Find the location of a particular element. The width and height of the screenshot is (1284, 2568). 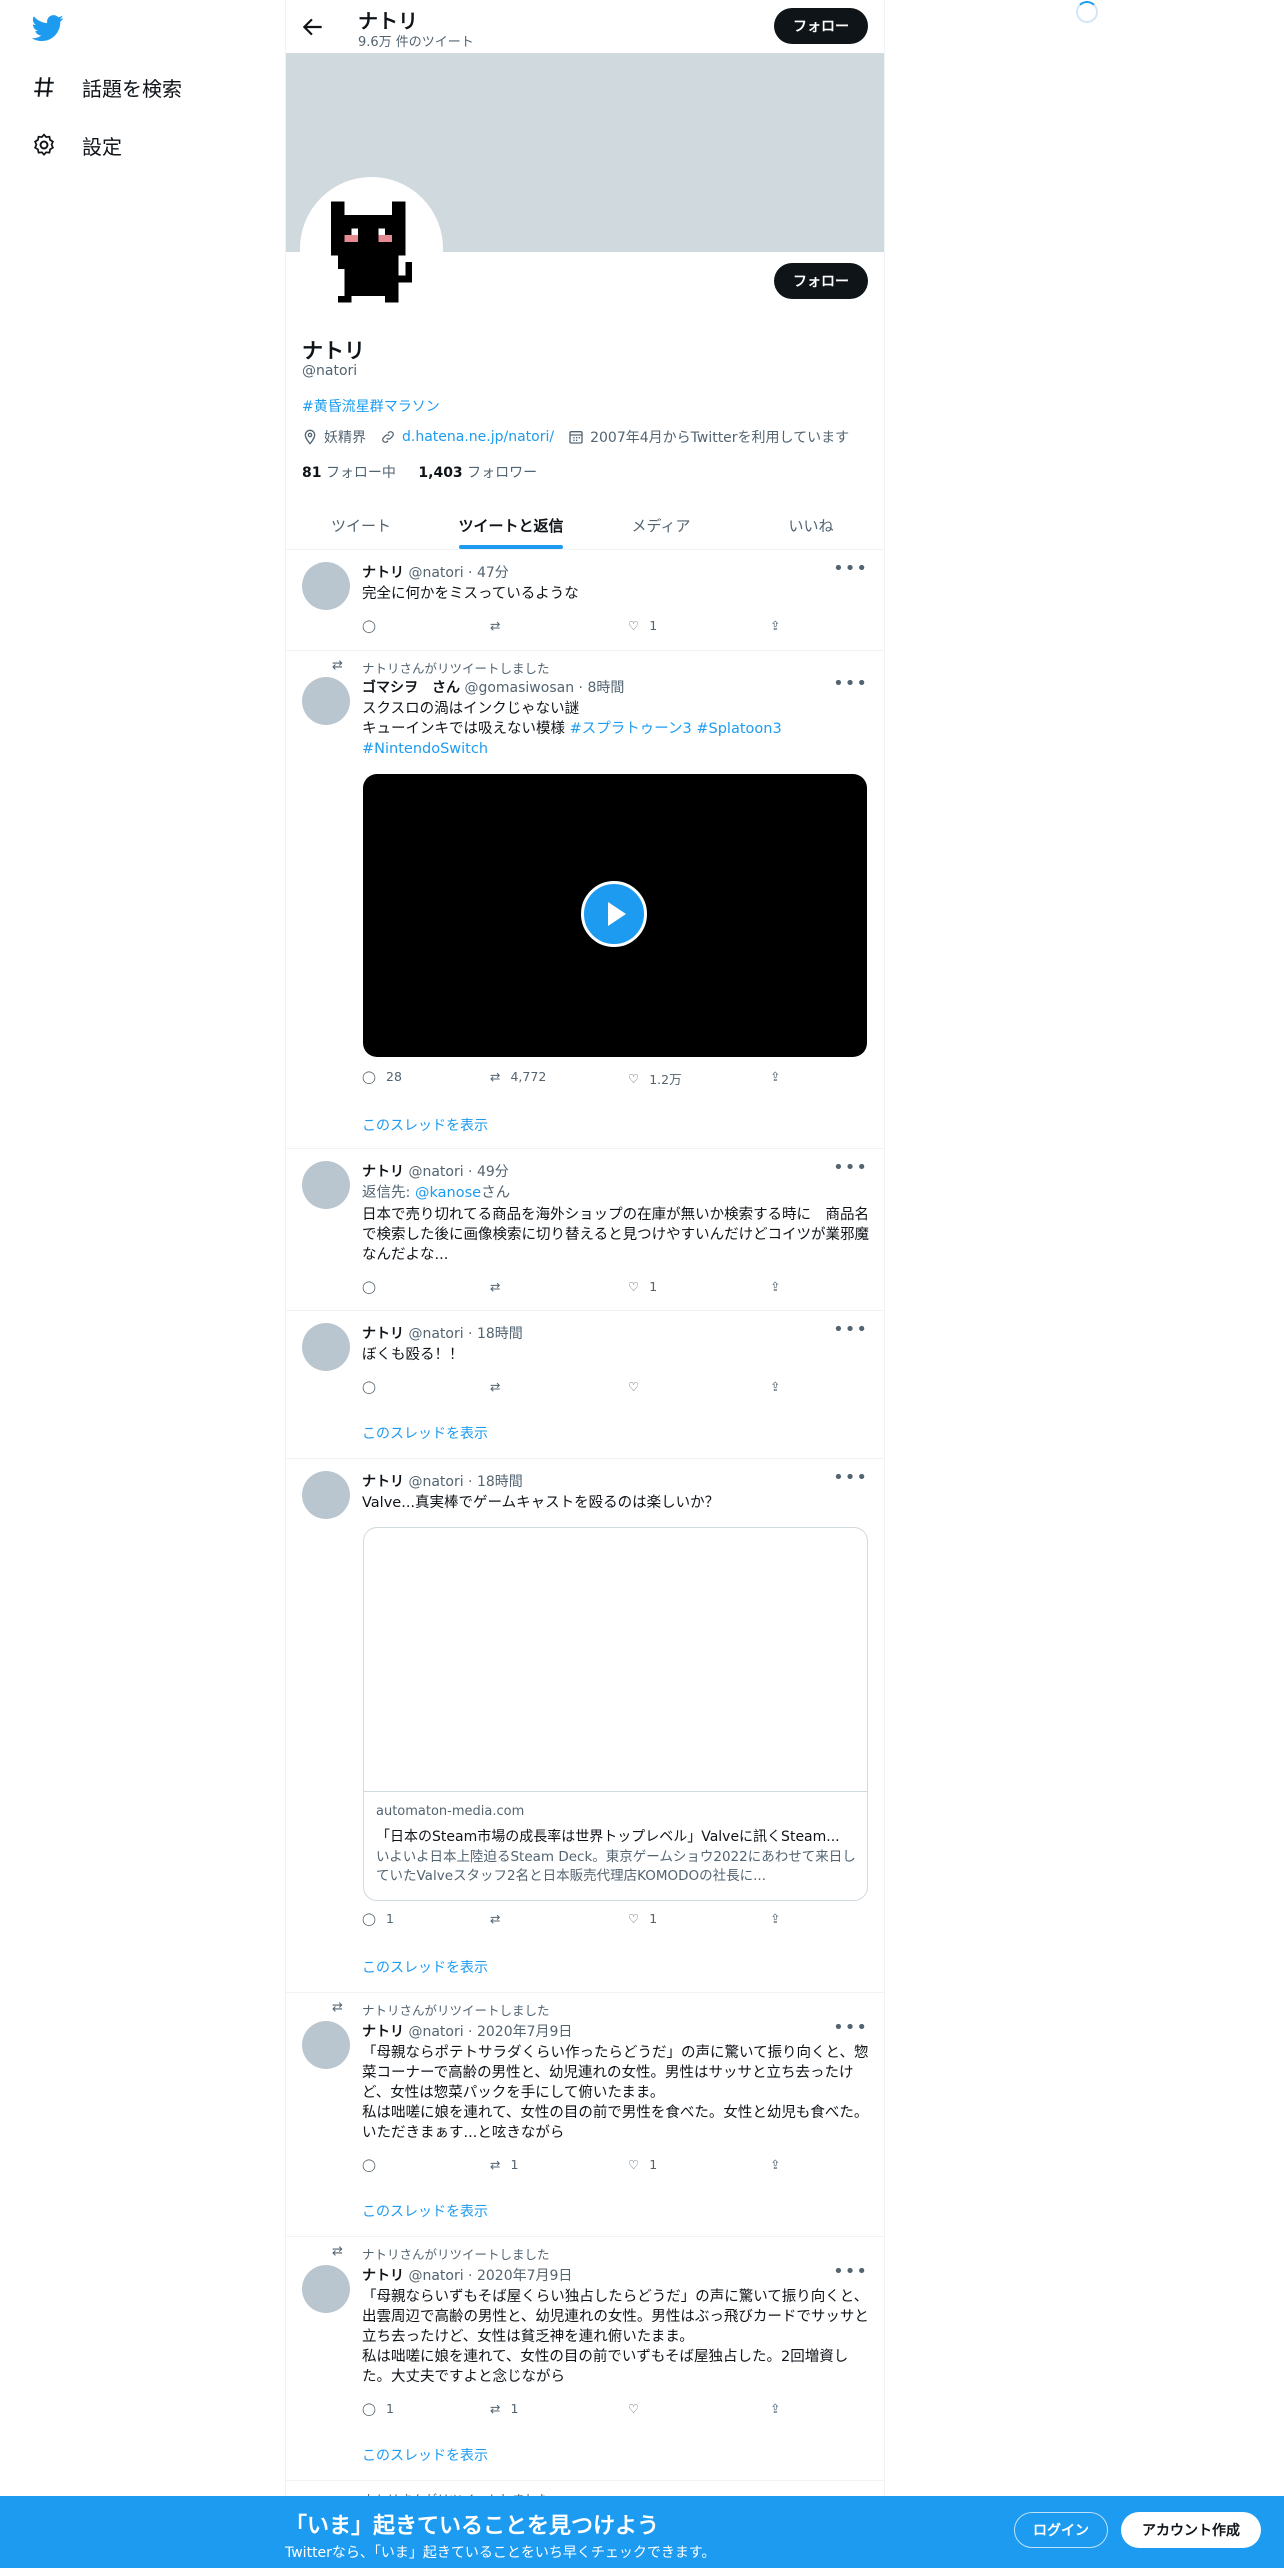

tweet-author: ゴマシヲ さん is located at coordinates (411, 688).